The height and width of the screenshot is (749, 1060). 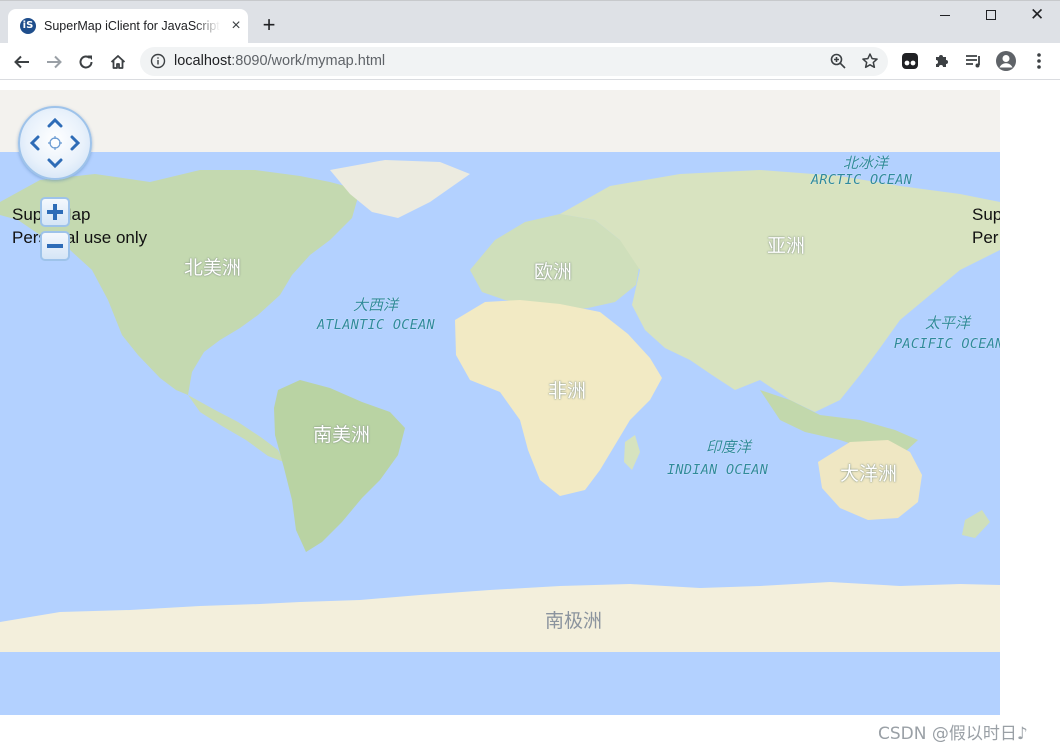 I want to click on browser-tab-strip: iS SuperMap iClient for JavaScript × + ✕, so click(x=530, y=22).